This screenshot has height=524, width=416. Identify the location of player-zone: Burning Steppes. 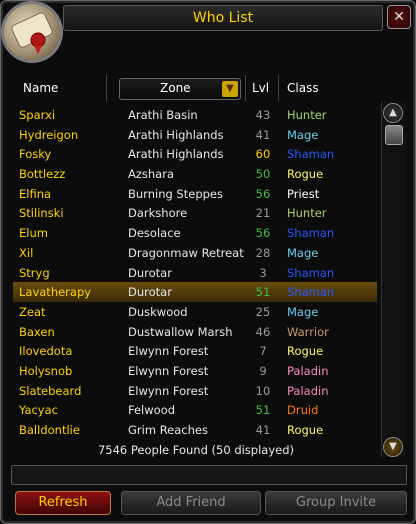
(175, 193).